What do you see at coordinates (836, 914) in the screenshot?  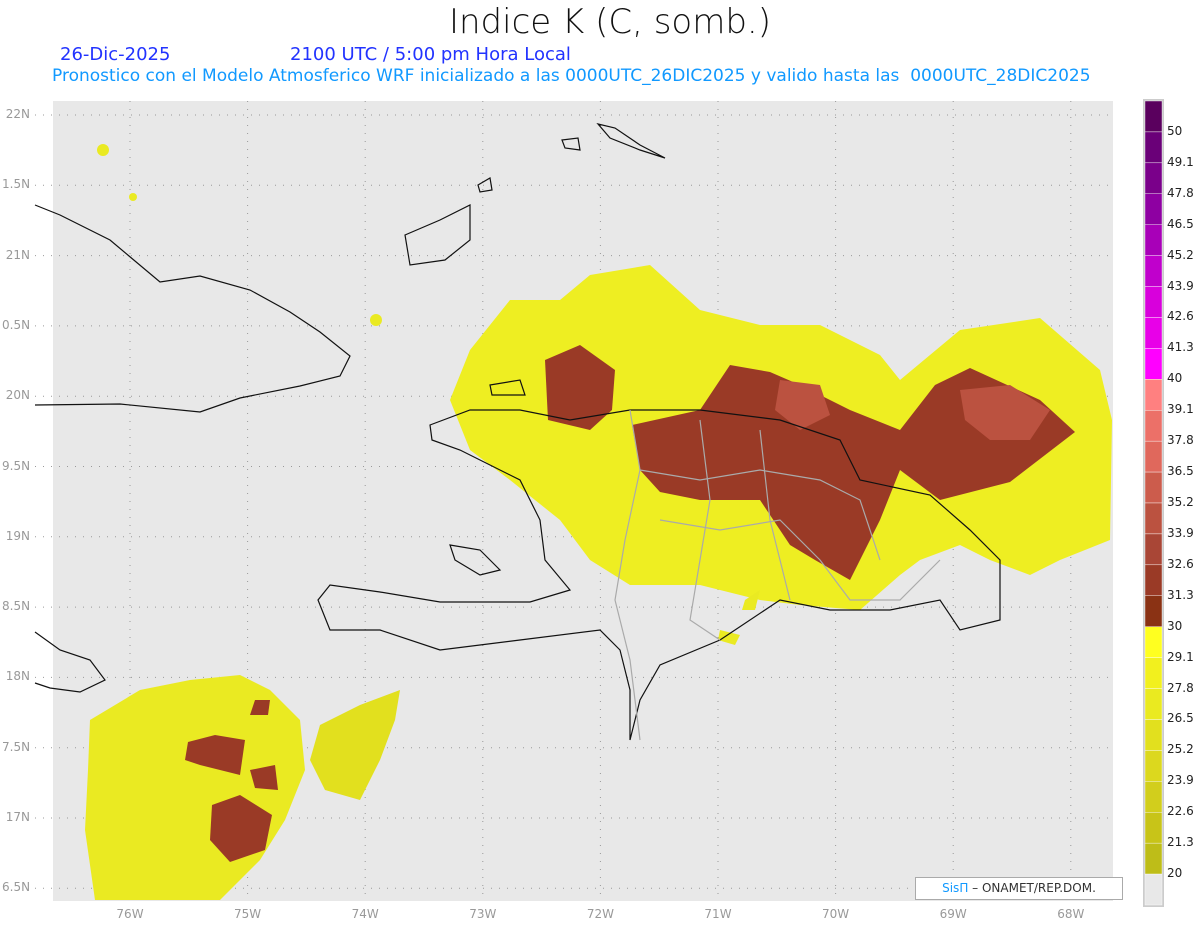 I see `lon-label: 70W` at bounding box center [836, 914].